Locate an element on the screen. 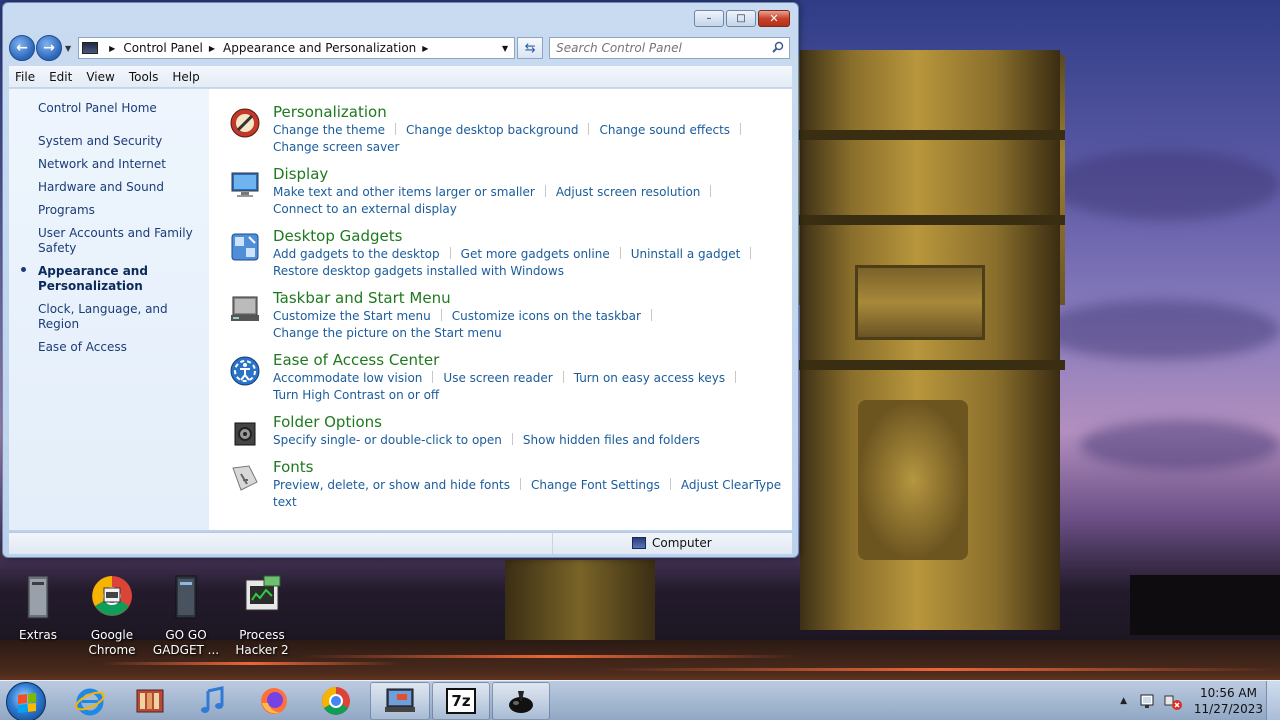  category-title: Fonts is located at coordinates (532, 467).